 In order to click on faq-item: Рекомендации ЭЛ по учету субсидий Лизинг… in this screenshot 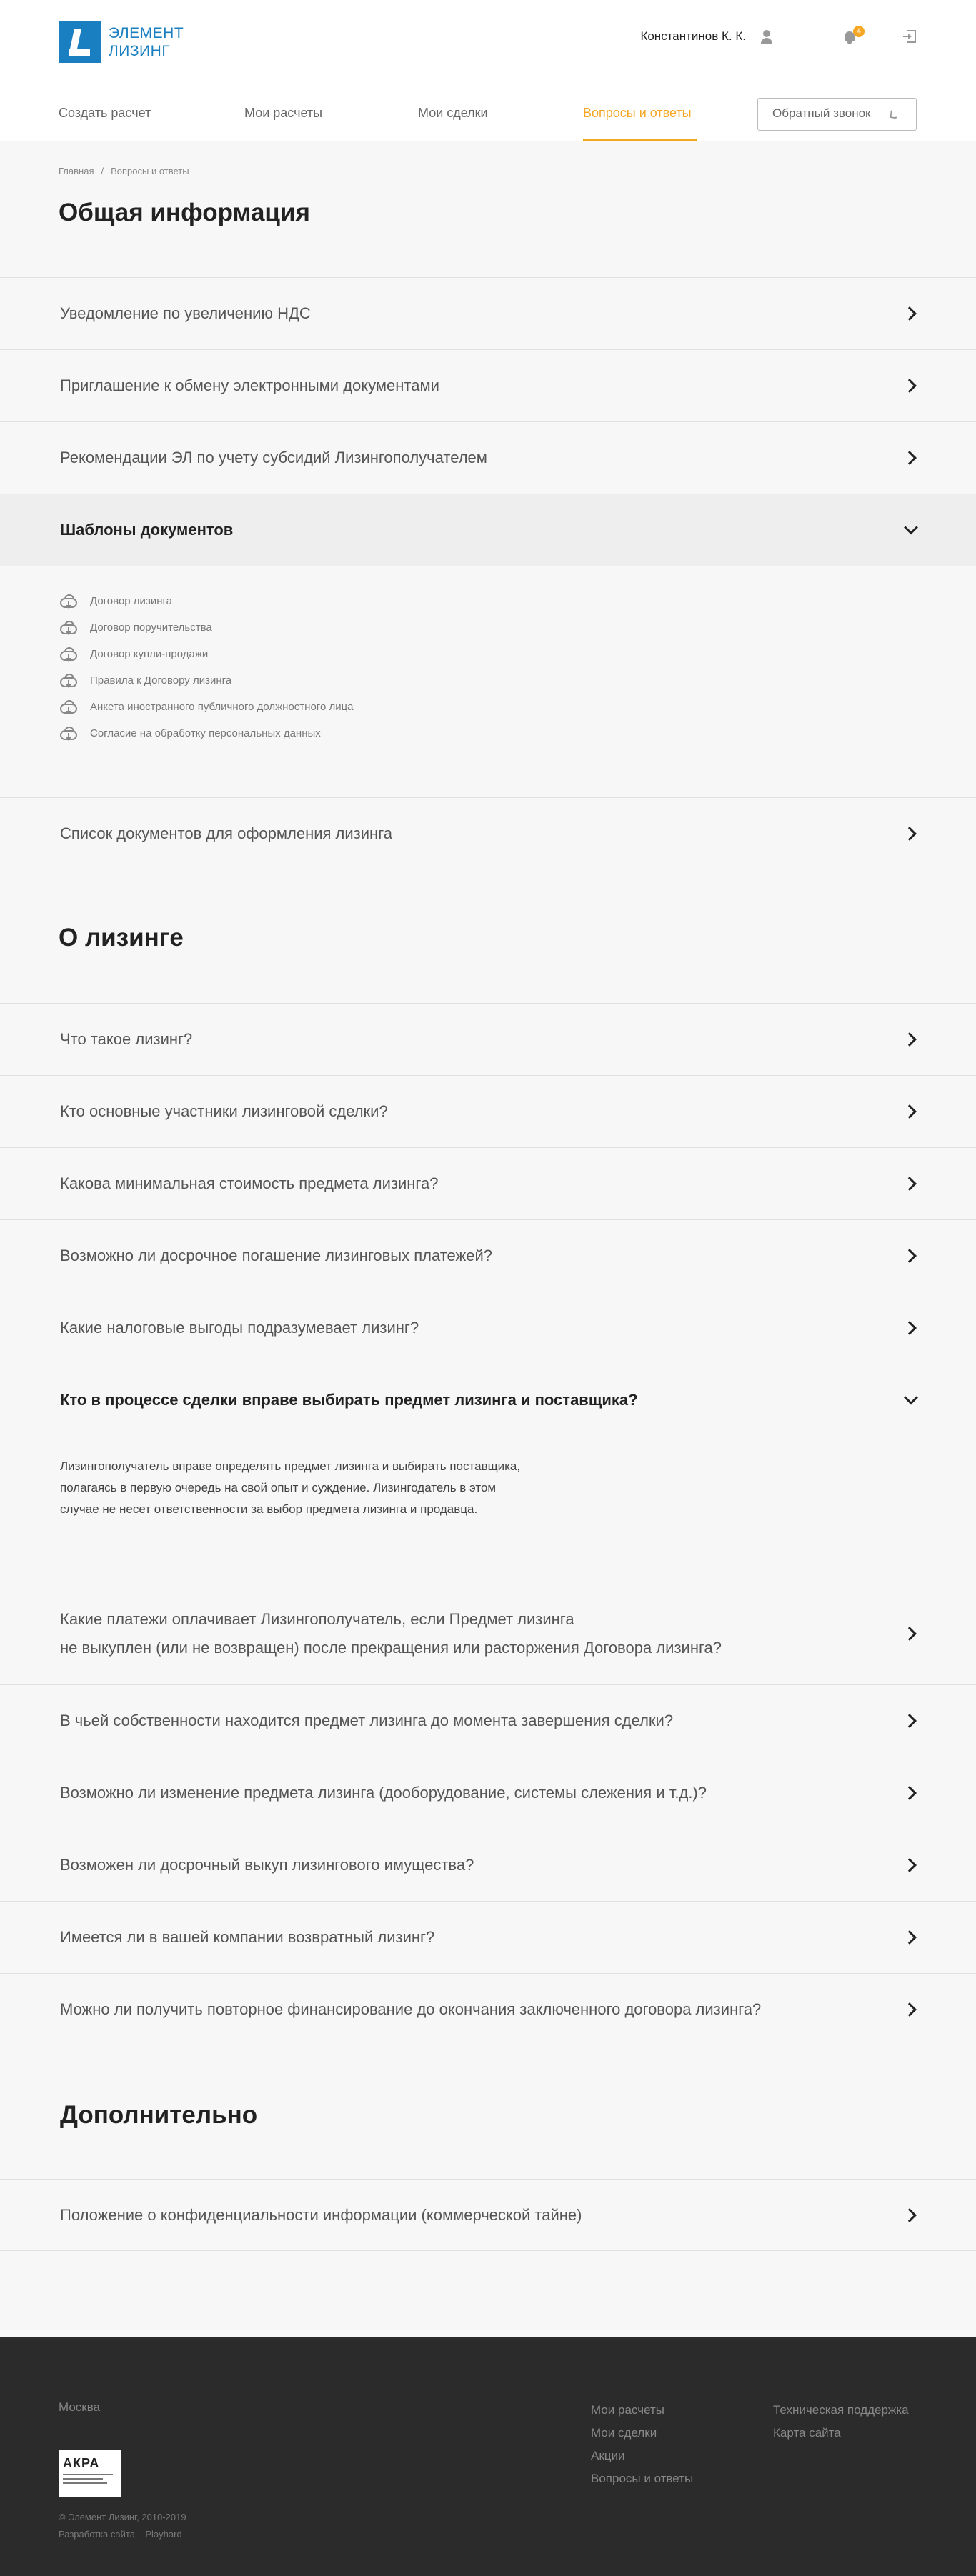, I will do `click(488, 457)`.